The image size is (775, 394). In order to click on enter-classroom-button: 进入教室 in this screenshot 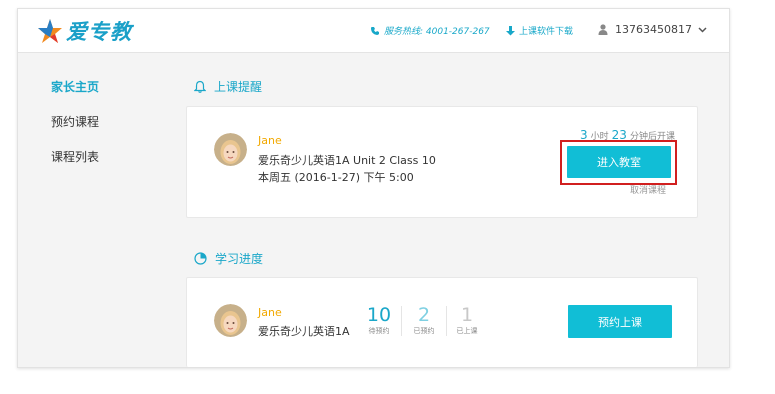, I will do `click(619, 162)`.